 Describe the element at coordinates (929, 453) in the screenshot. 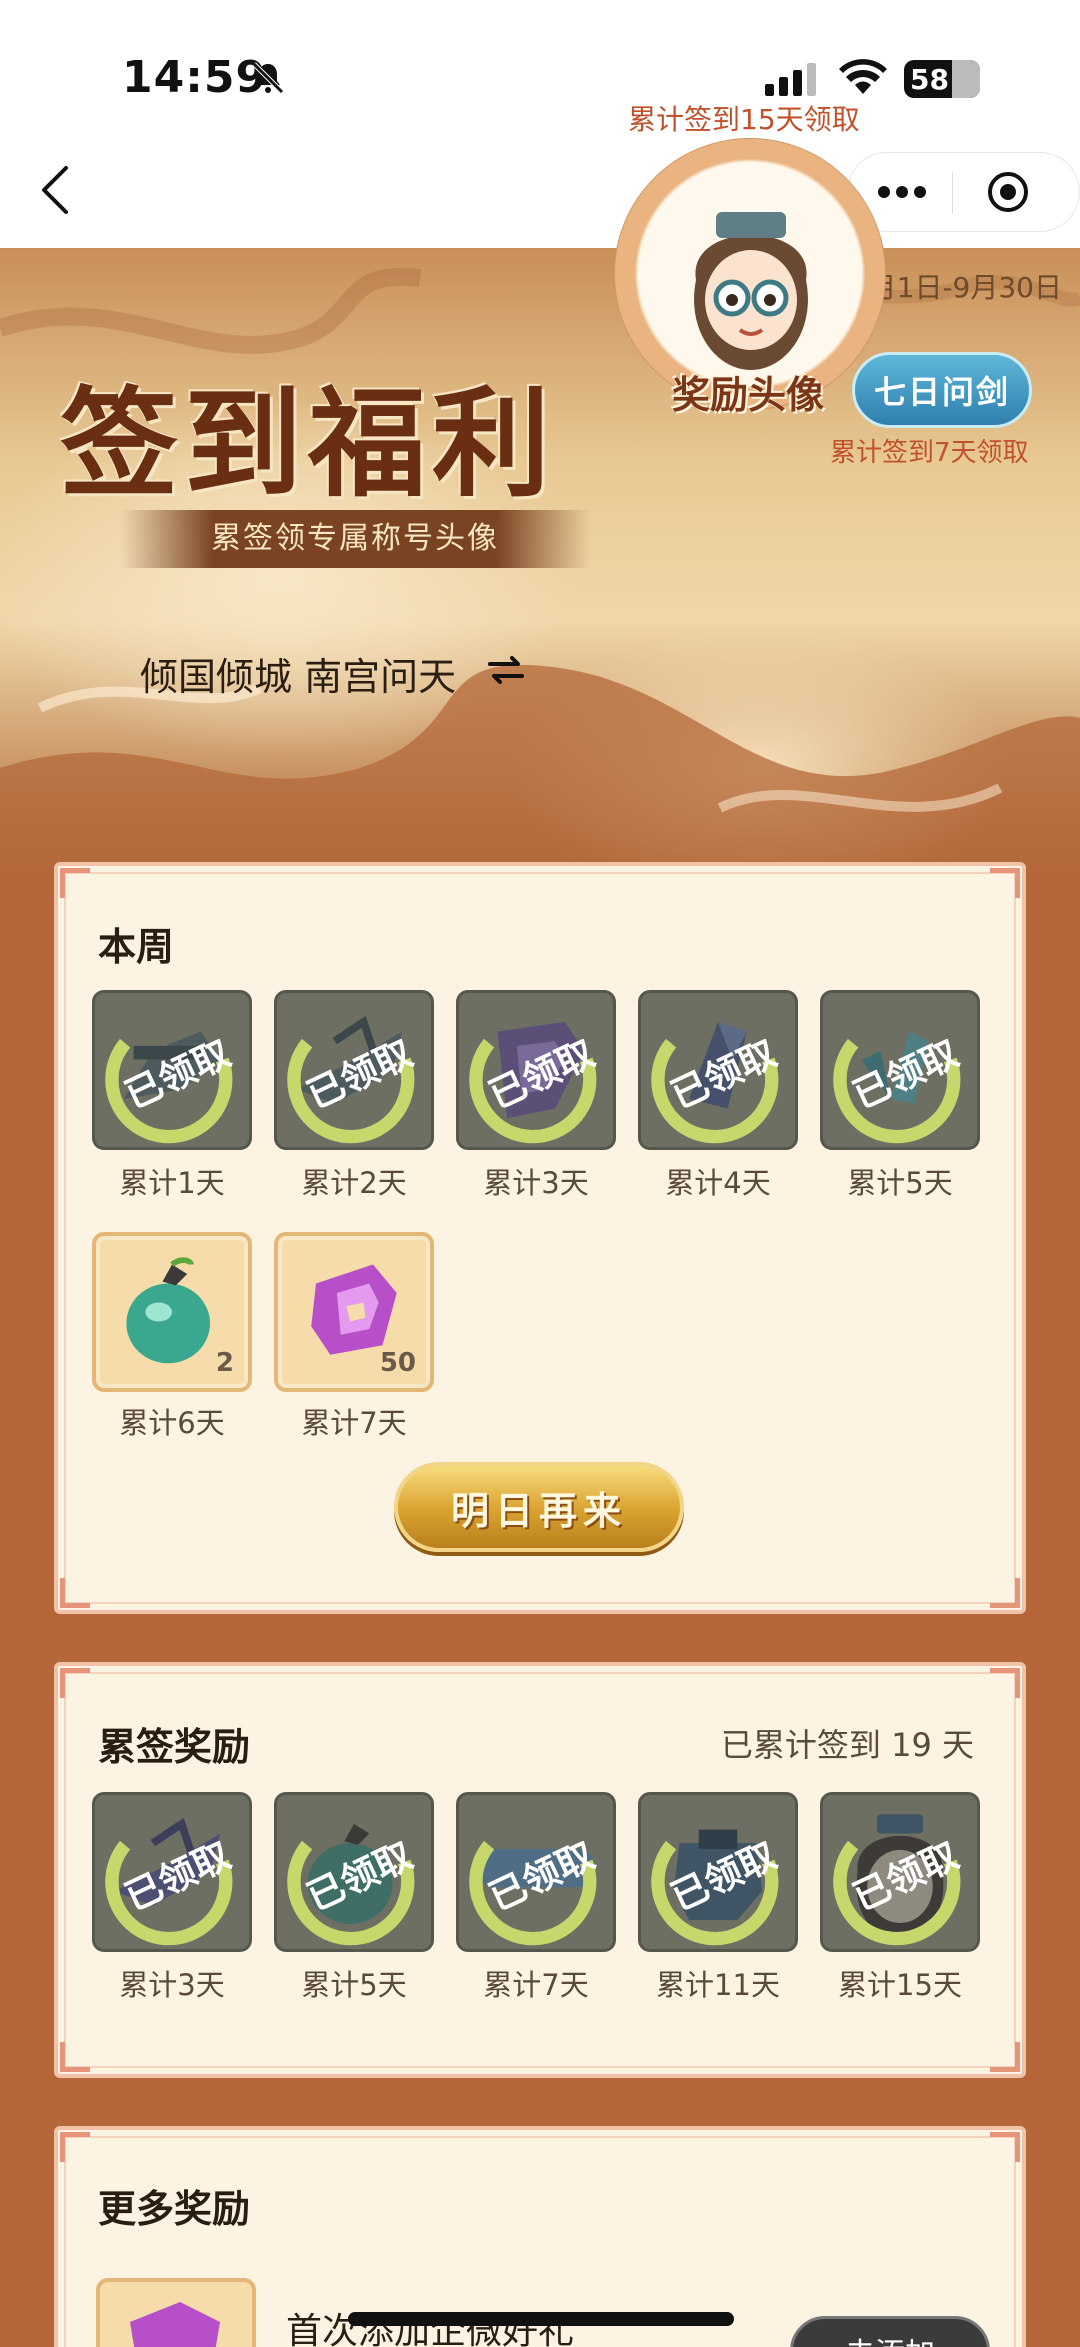

I see `avatar-note-bottom: 累计签到7天领取` at that location.